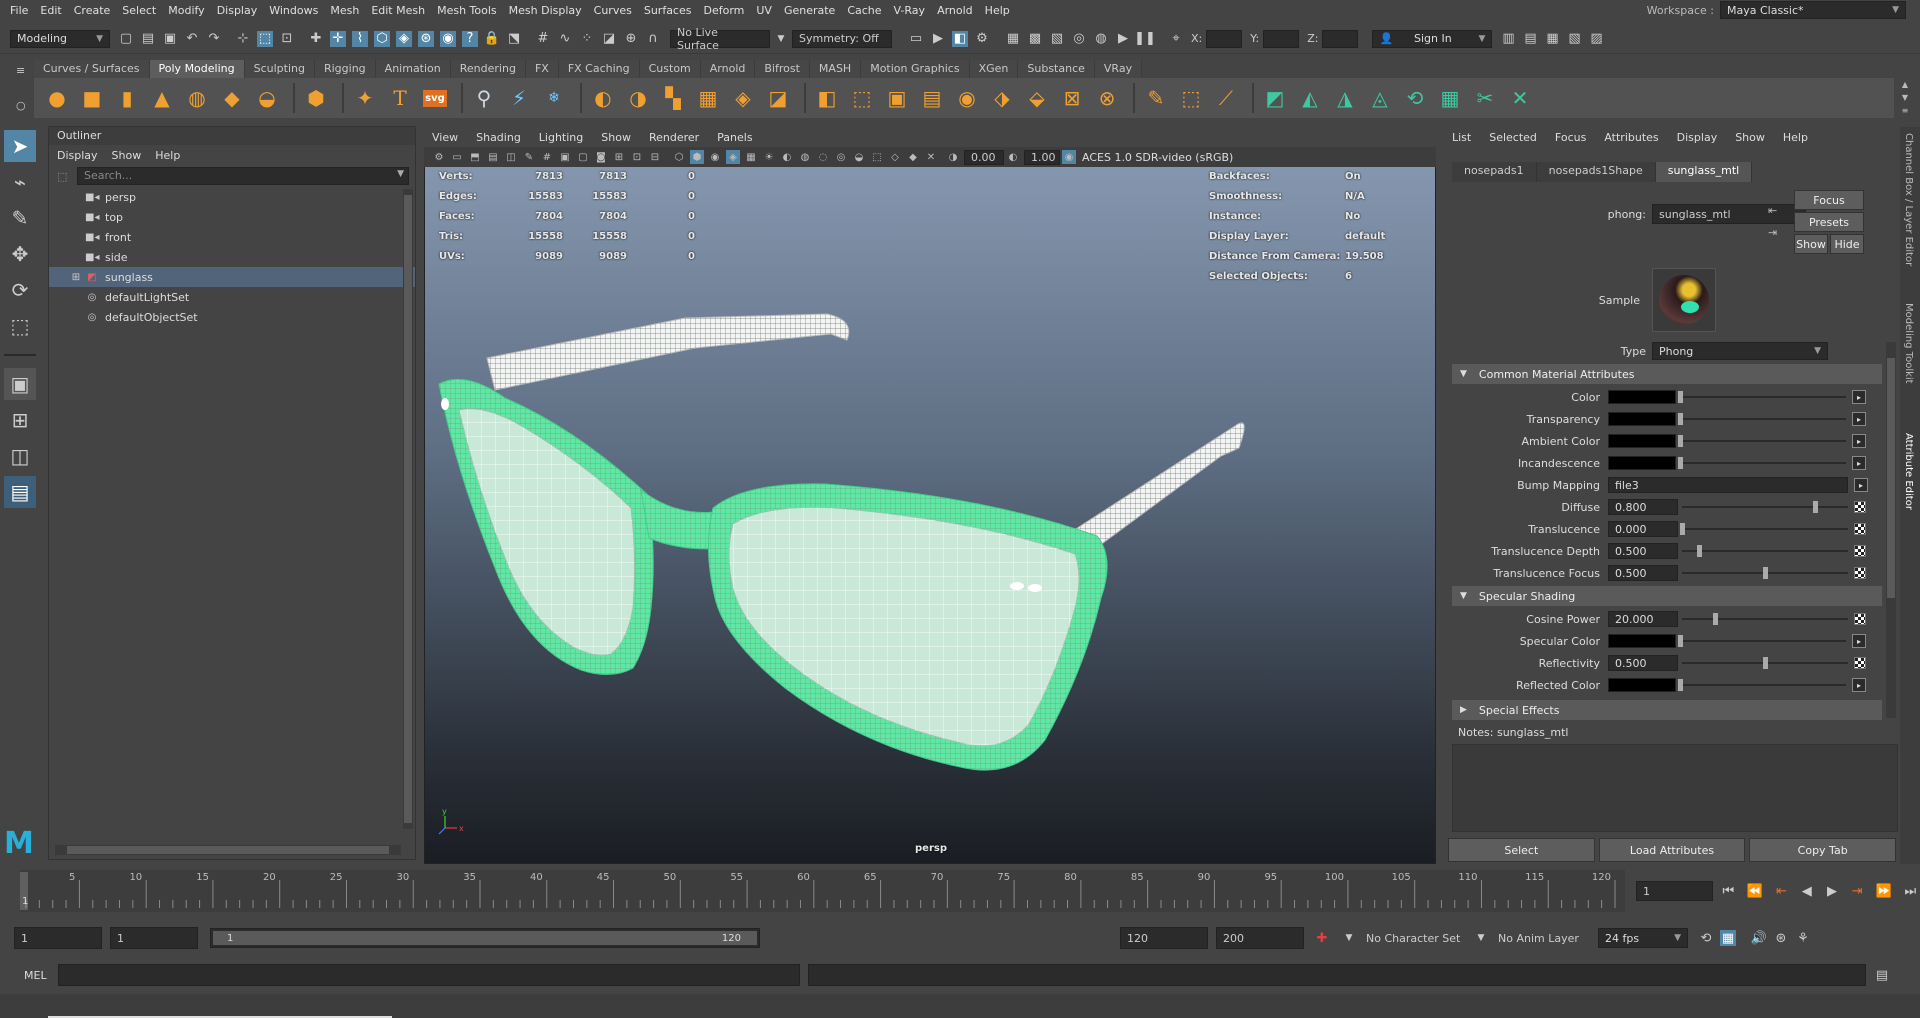  I want to click on extrude-icon: ▣, so click(897, 98).